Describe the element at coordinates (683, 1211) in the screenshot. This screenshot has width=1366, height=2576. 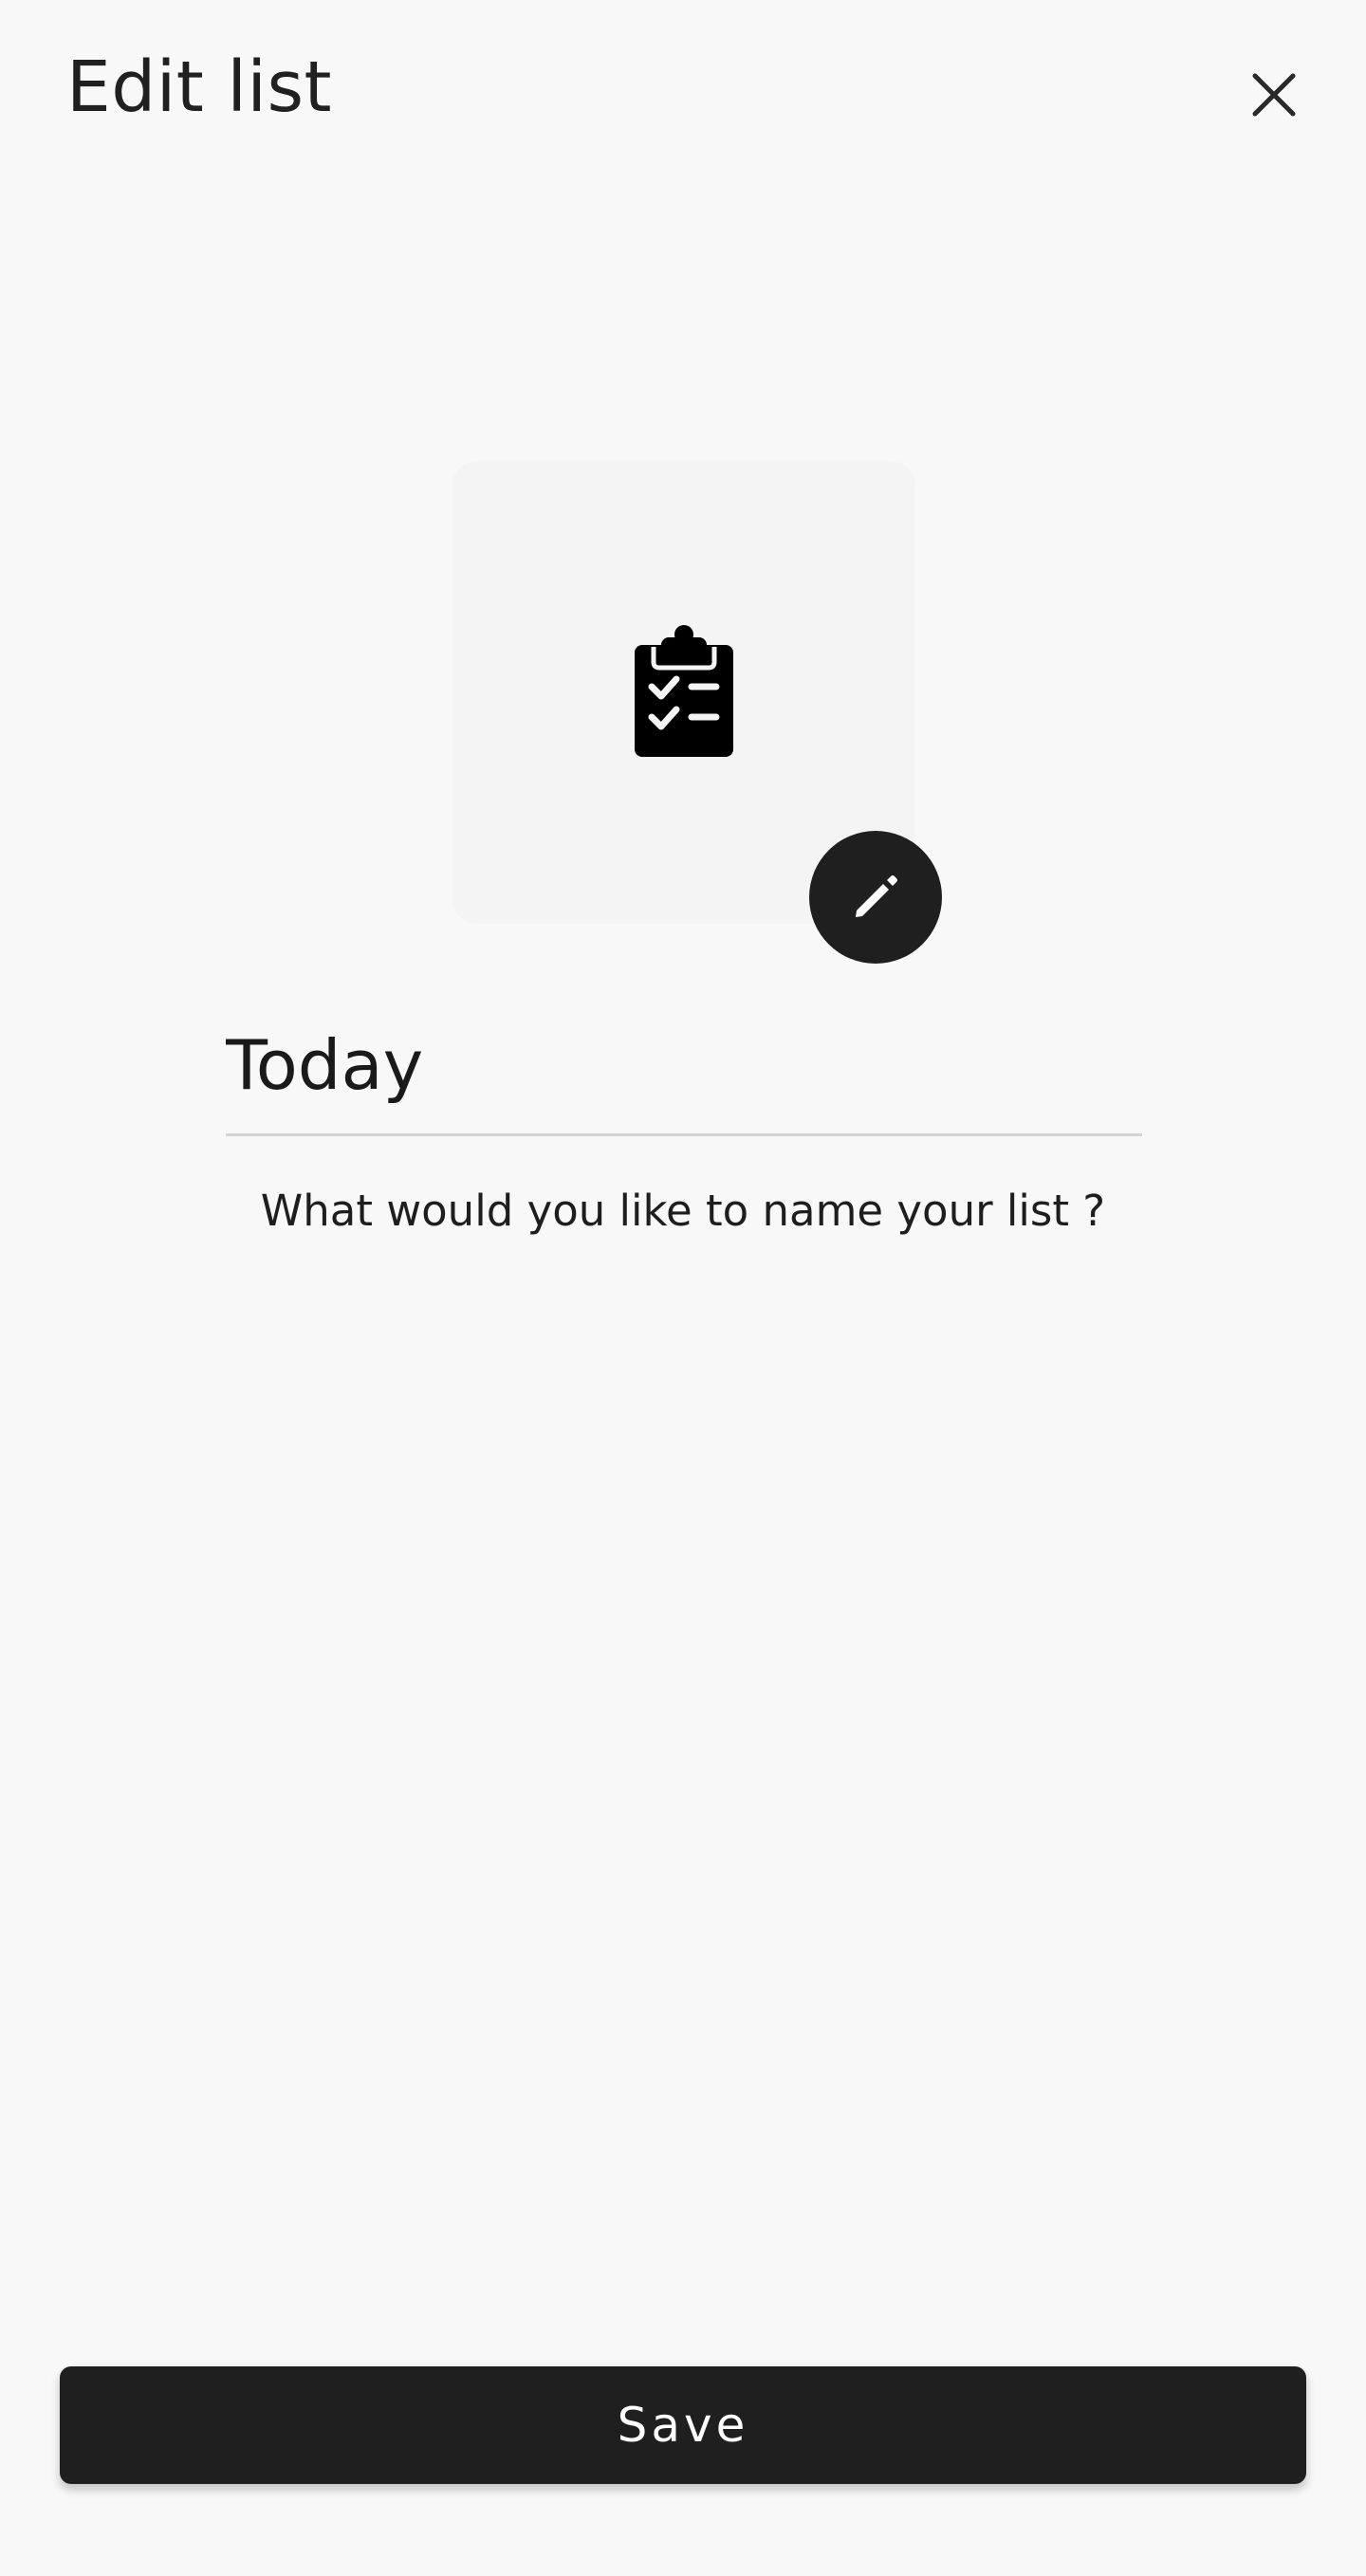
I see `list-name-helper-text: What would you like to name your list ?` at that location.